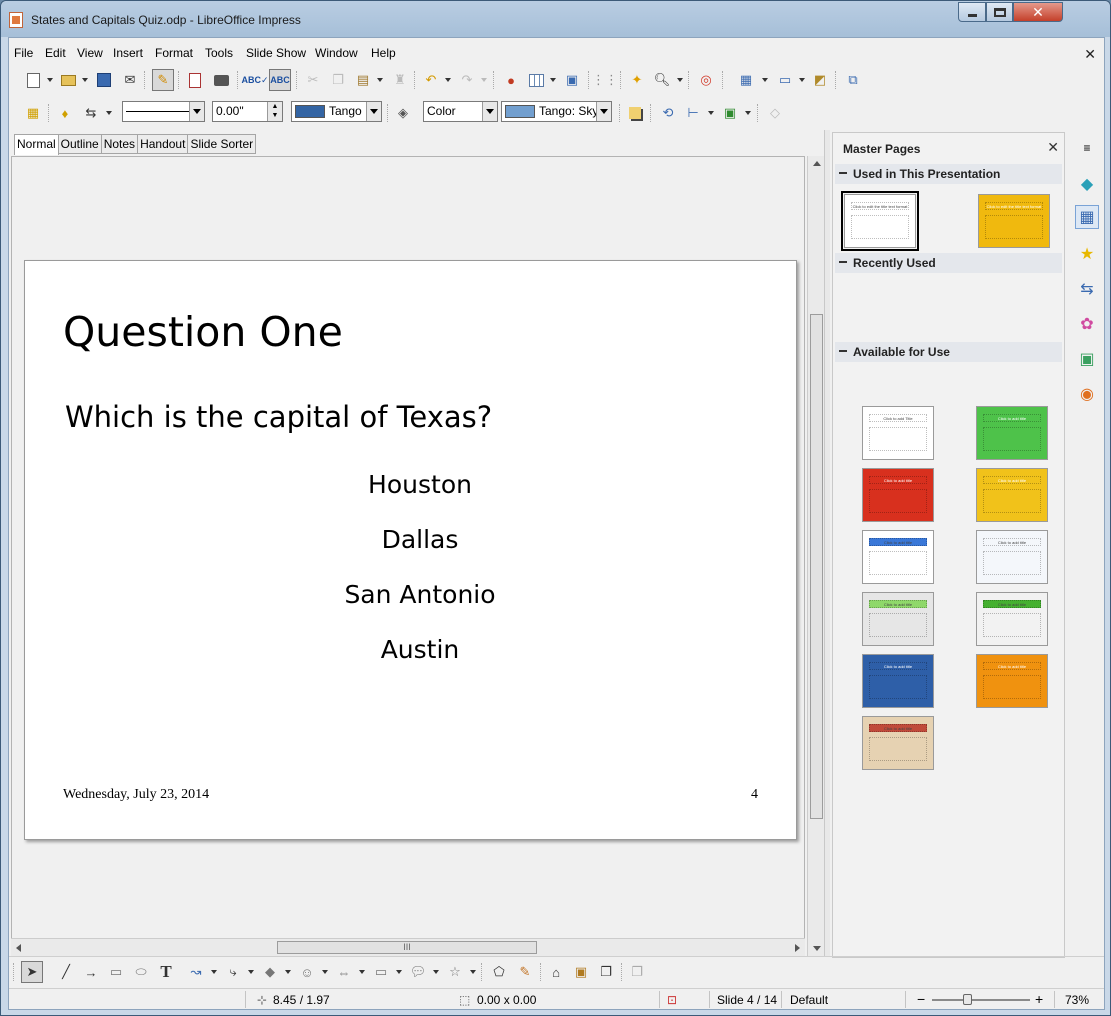 This screenshot has width=1111, height=1016. What do you see at coordinates (399, 972) in the screenshot?
I see `flowchart-dropdown-arrow` at bounding box center [399, 972].